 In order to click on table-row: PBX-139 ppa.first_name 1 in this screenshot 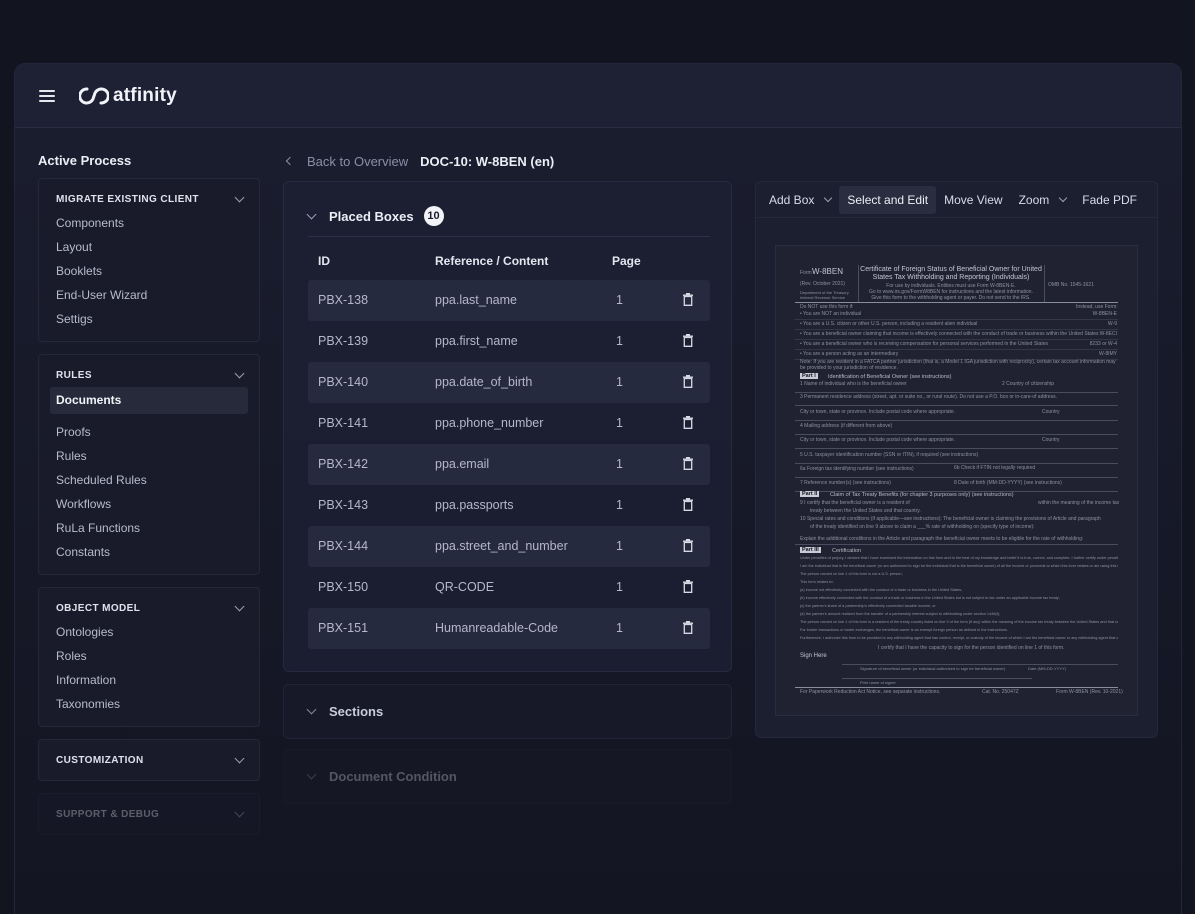, I will do `click(509, 341)`.